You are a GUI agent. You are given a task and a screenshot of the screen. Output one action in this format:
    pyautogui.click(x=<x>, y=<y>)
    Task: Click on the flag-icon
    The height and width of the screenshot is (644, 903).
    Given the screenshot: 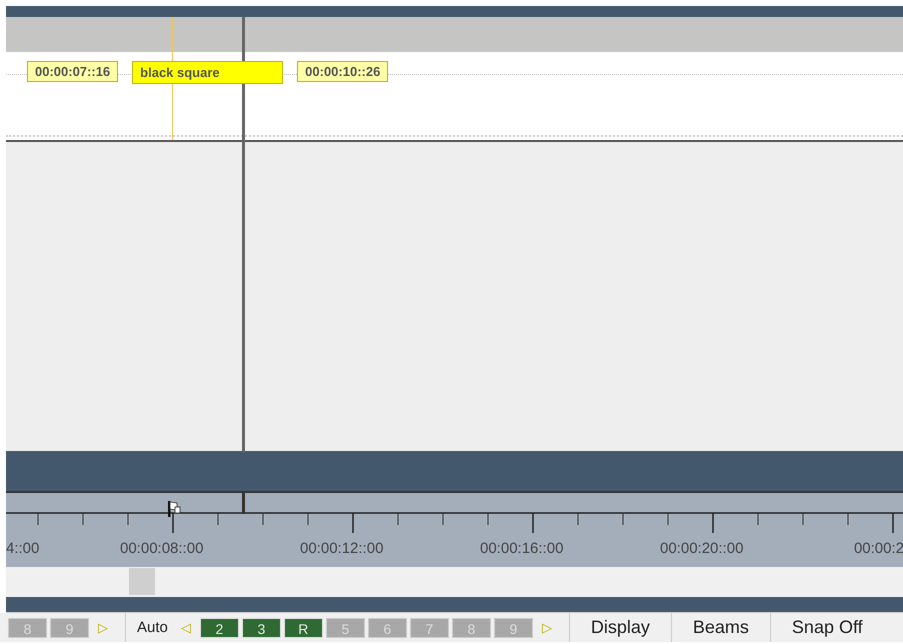 What is the action you would take?
    pyautogui.click(x=174, y=509)
    